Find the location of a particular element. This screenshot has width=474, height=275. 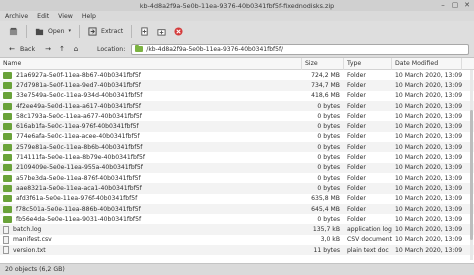

toolbar-separator is located at coordinates (26, 31).